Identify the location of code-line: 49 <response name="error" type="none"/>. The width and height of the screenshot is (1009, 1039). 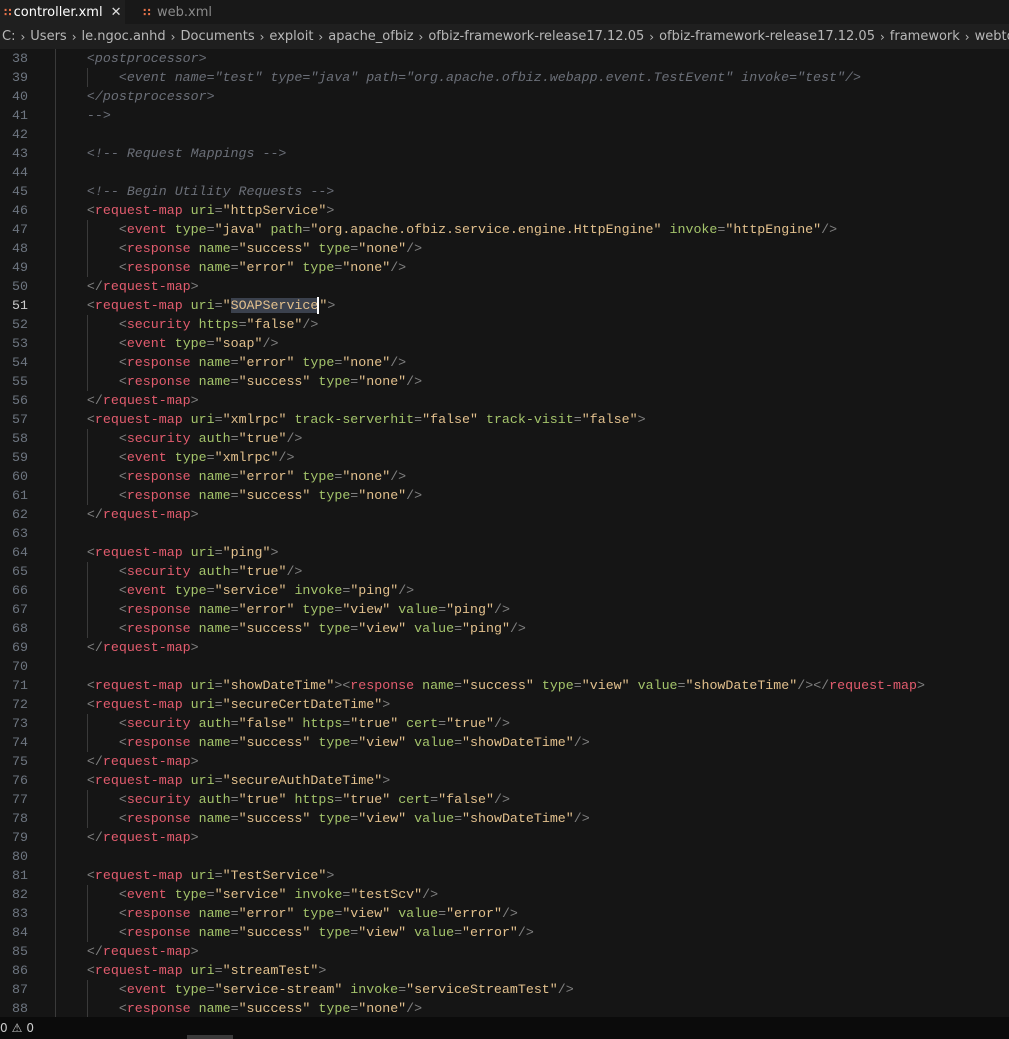
(504, 267).